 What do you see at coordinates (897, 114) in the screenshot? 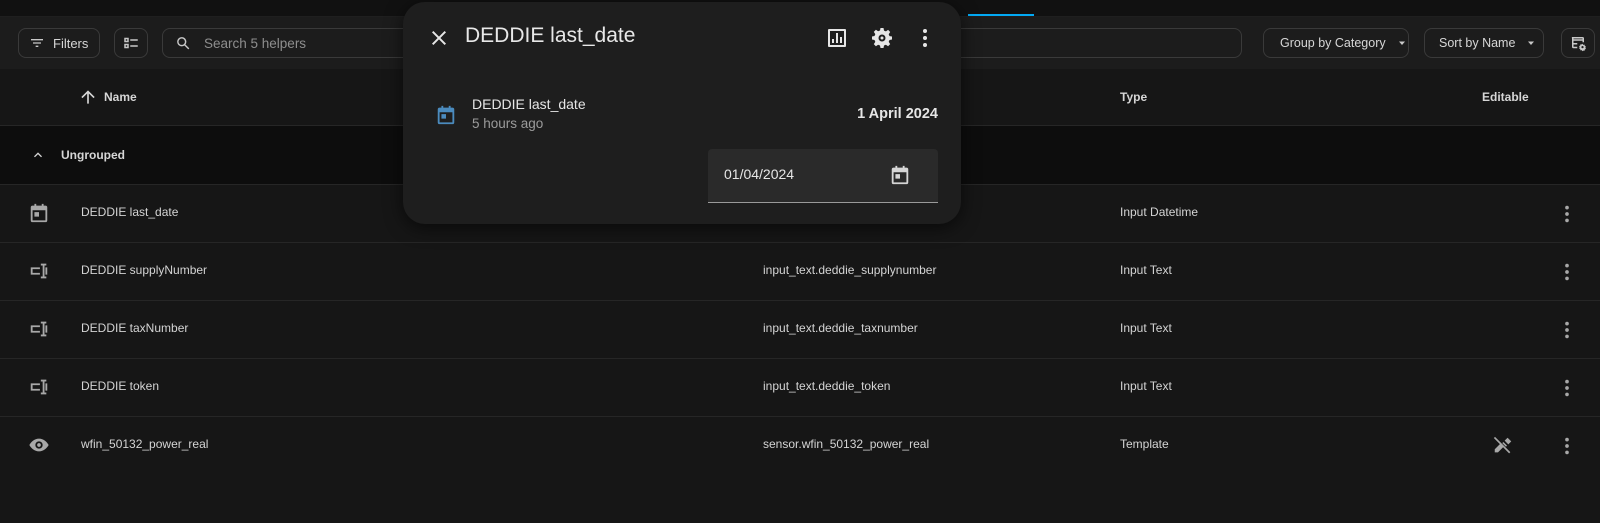
I see `entity-state-value: 1 April 2024` at bounding box center [897, 114].